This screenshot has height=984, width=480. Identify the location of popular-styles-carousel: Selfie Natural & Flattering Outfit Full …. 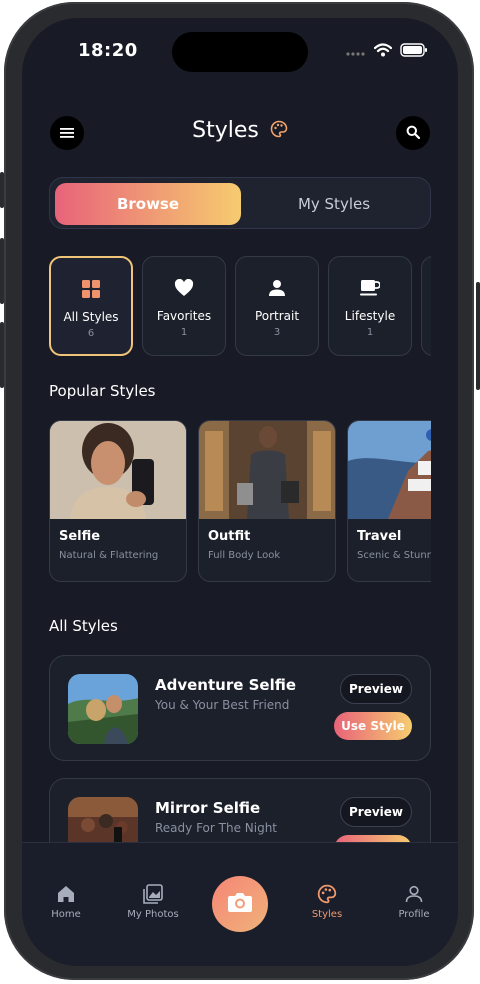
(240, 501).